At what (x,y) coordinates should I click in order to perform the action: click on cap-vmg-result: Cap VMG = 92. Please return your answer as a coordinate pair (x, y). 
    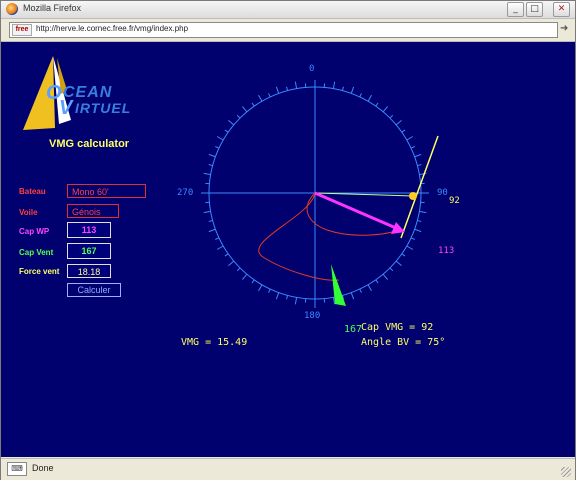
    Looking at the image, I should click on (397, 327).